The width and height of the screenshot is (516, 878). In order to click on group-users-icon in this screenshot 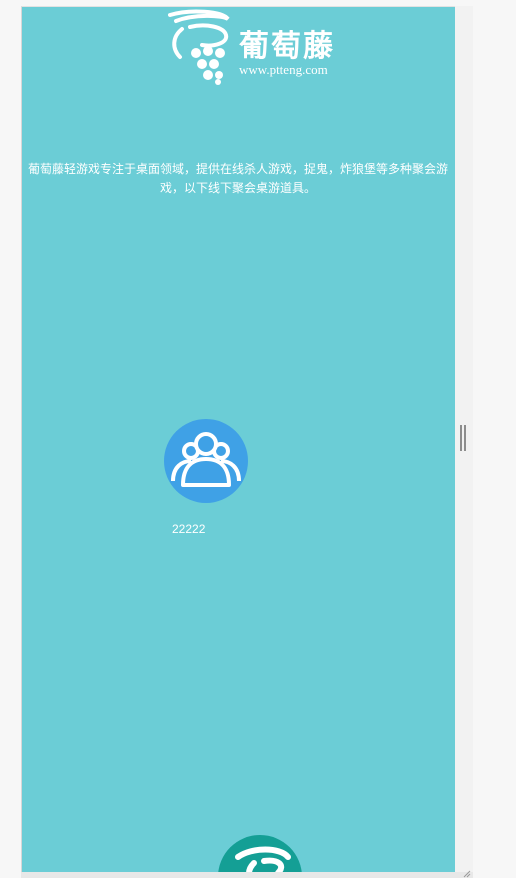, I will do `click(206, 459)`.